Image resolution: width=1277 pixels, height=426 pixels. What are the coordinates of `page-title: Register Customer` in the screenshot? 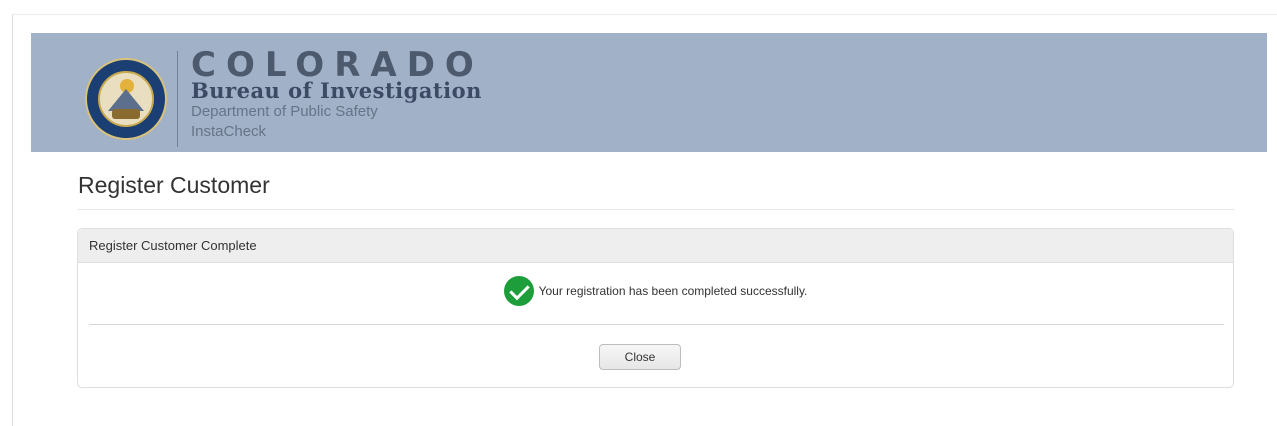 It's located at (174, 185).